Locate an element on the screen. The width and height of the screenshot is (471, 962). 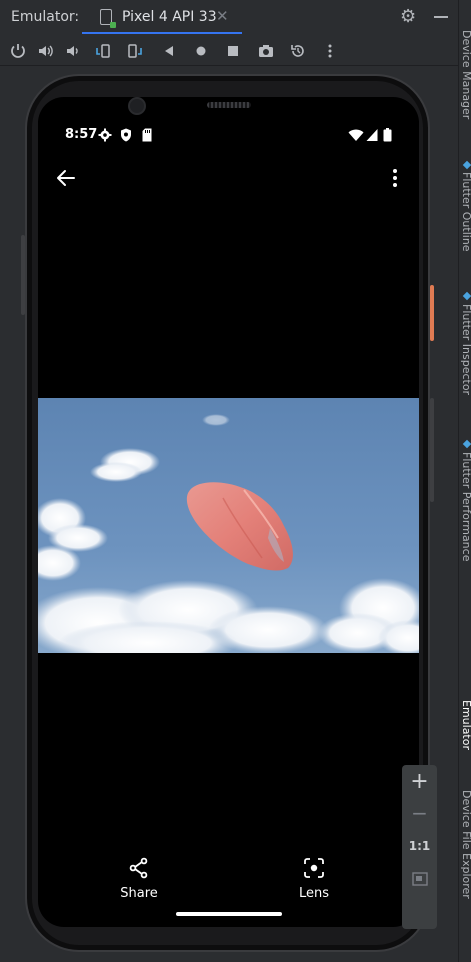
zoom-fit-icon is located at coordinates (419, 881).